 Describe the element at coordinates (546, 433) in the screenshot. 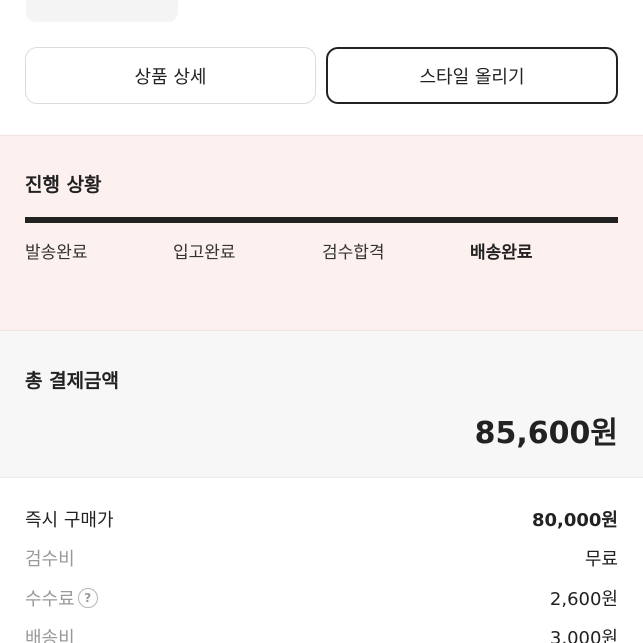

I see `total-payment-amount: 85,600원` at that location.